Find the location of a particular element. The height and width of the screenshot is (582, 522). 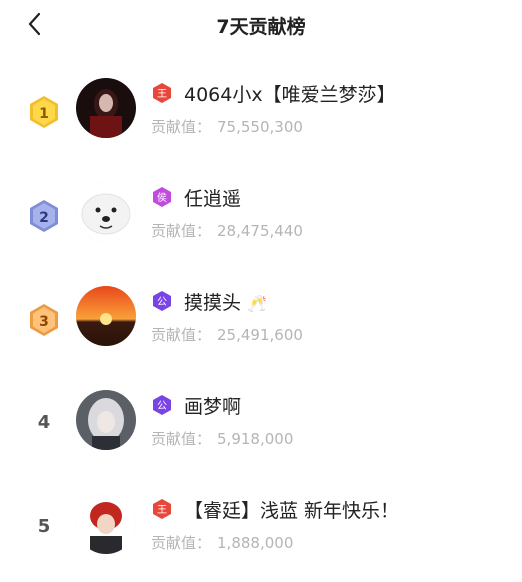

contribution-value: 贡献值： 1,888,000 is located at coordinates (222, 543).